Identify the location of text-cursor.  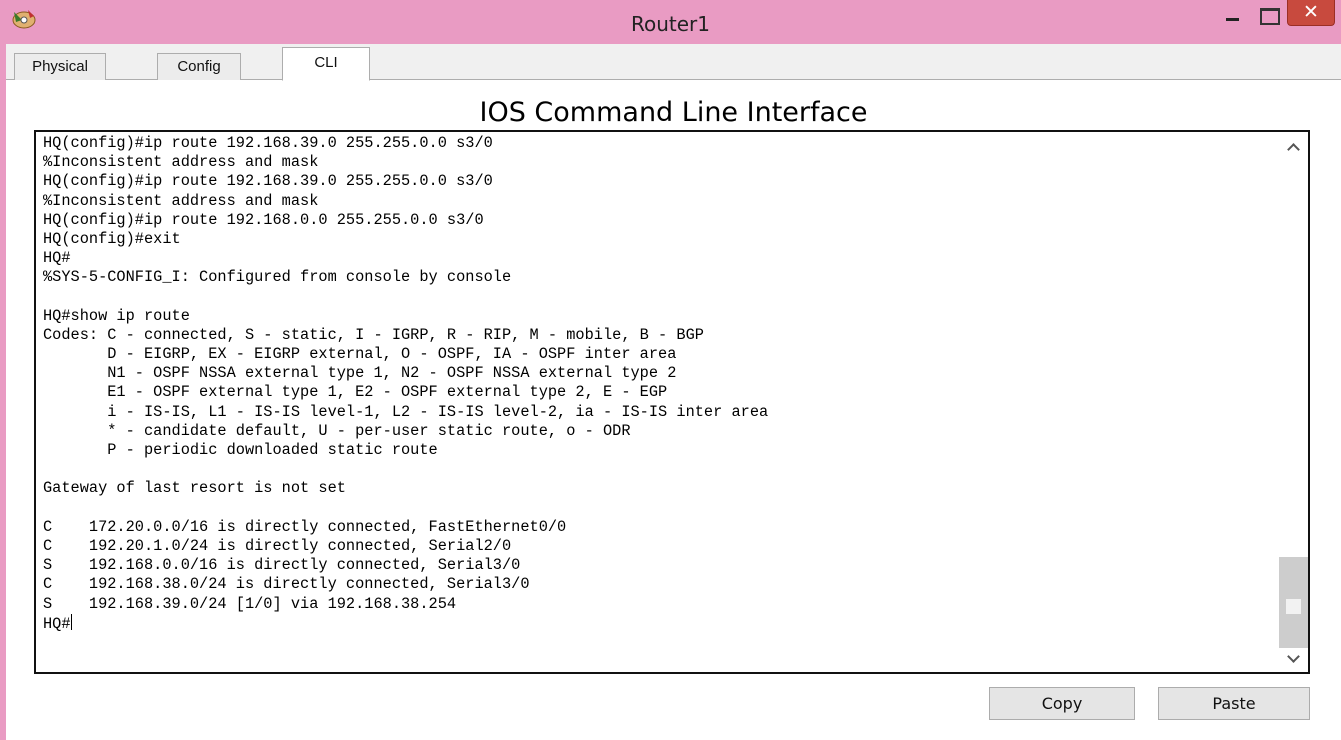
(71, 621).